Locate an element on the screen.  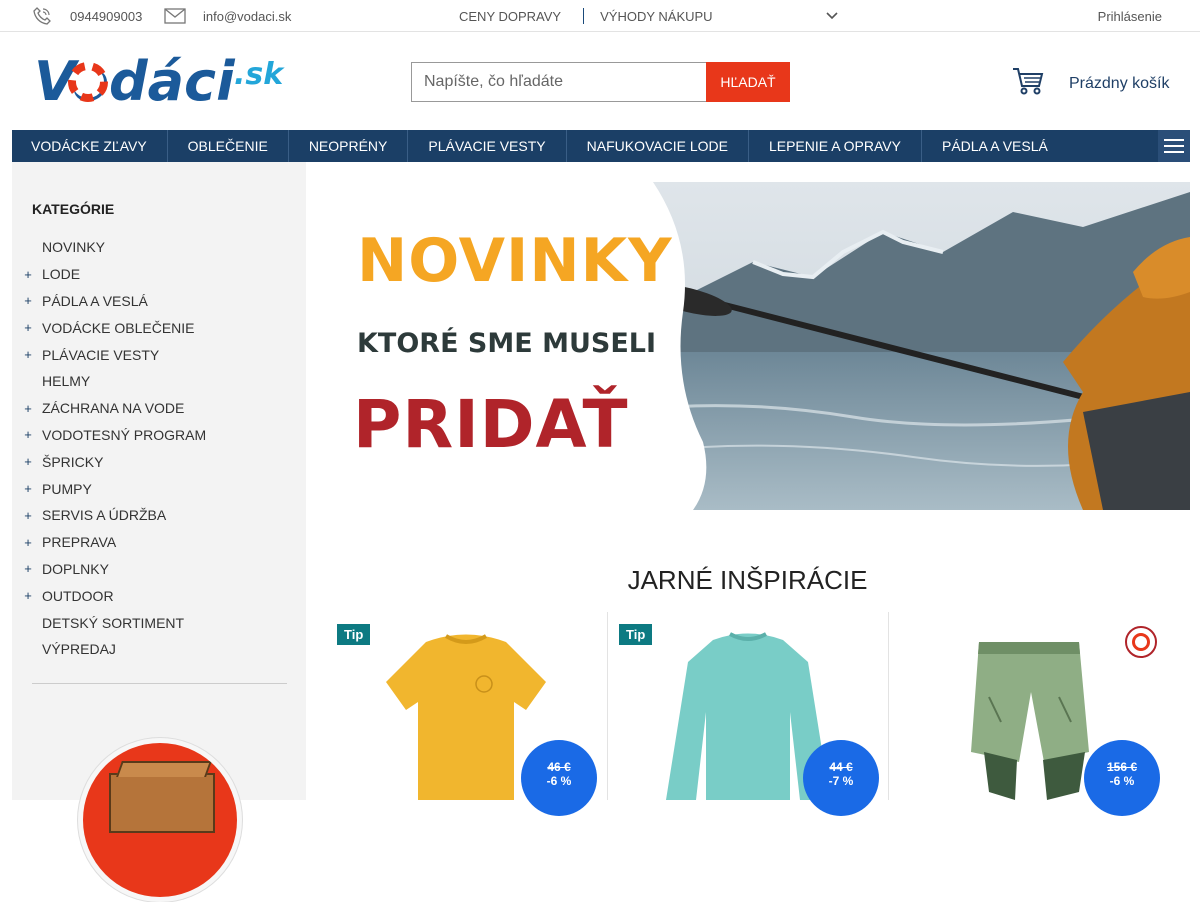
sidebar-item: + PREPRAVA is located at coordinates (159, 542).